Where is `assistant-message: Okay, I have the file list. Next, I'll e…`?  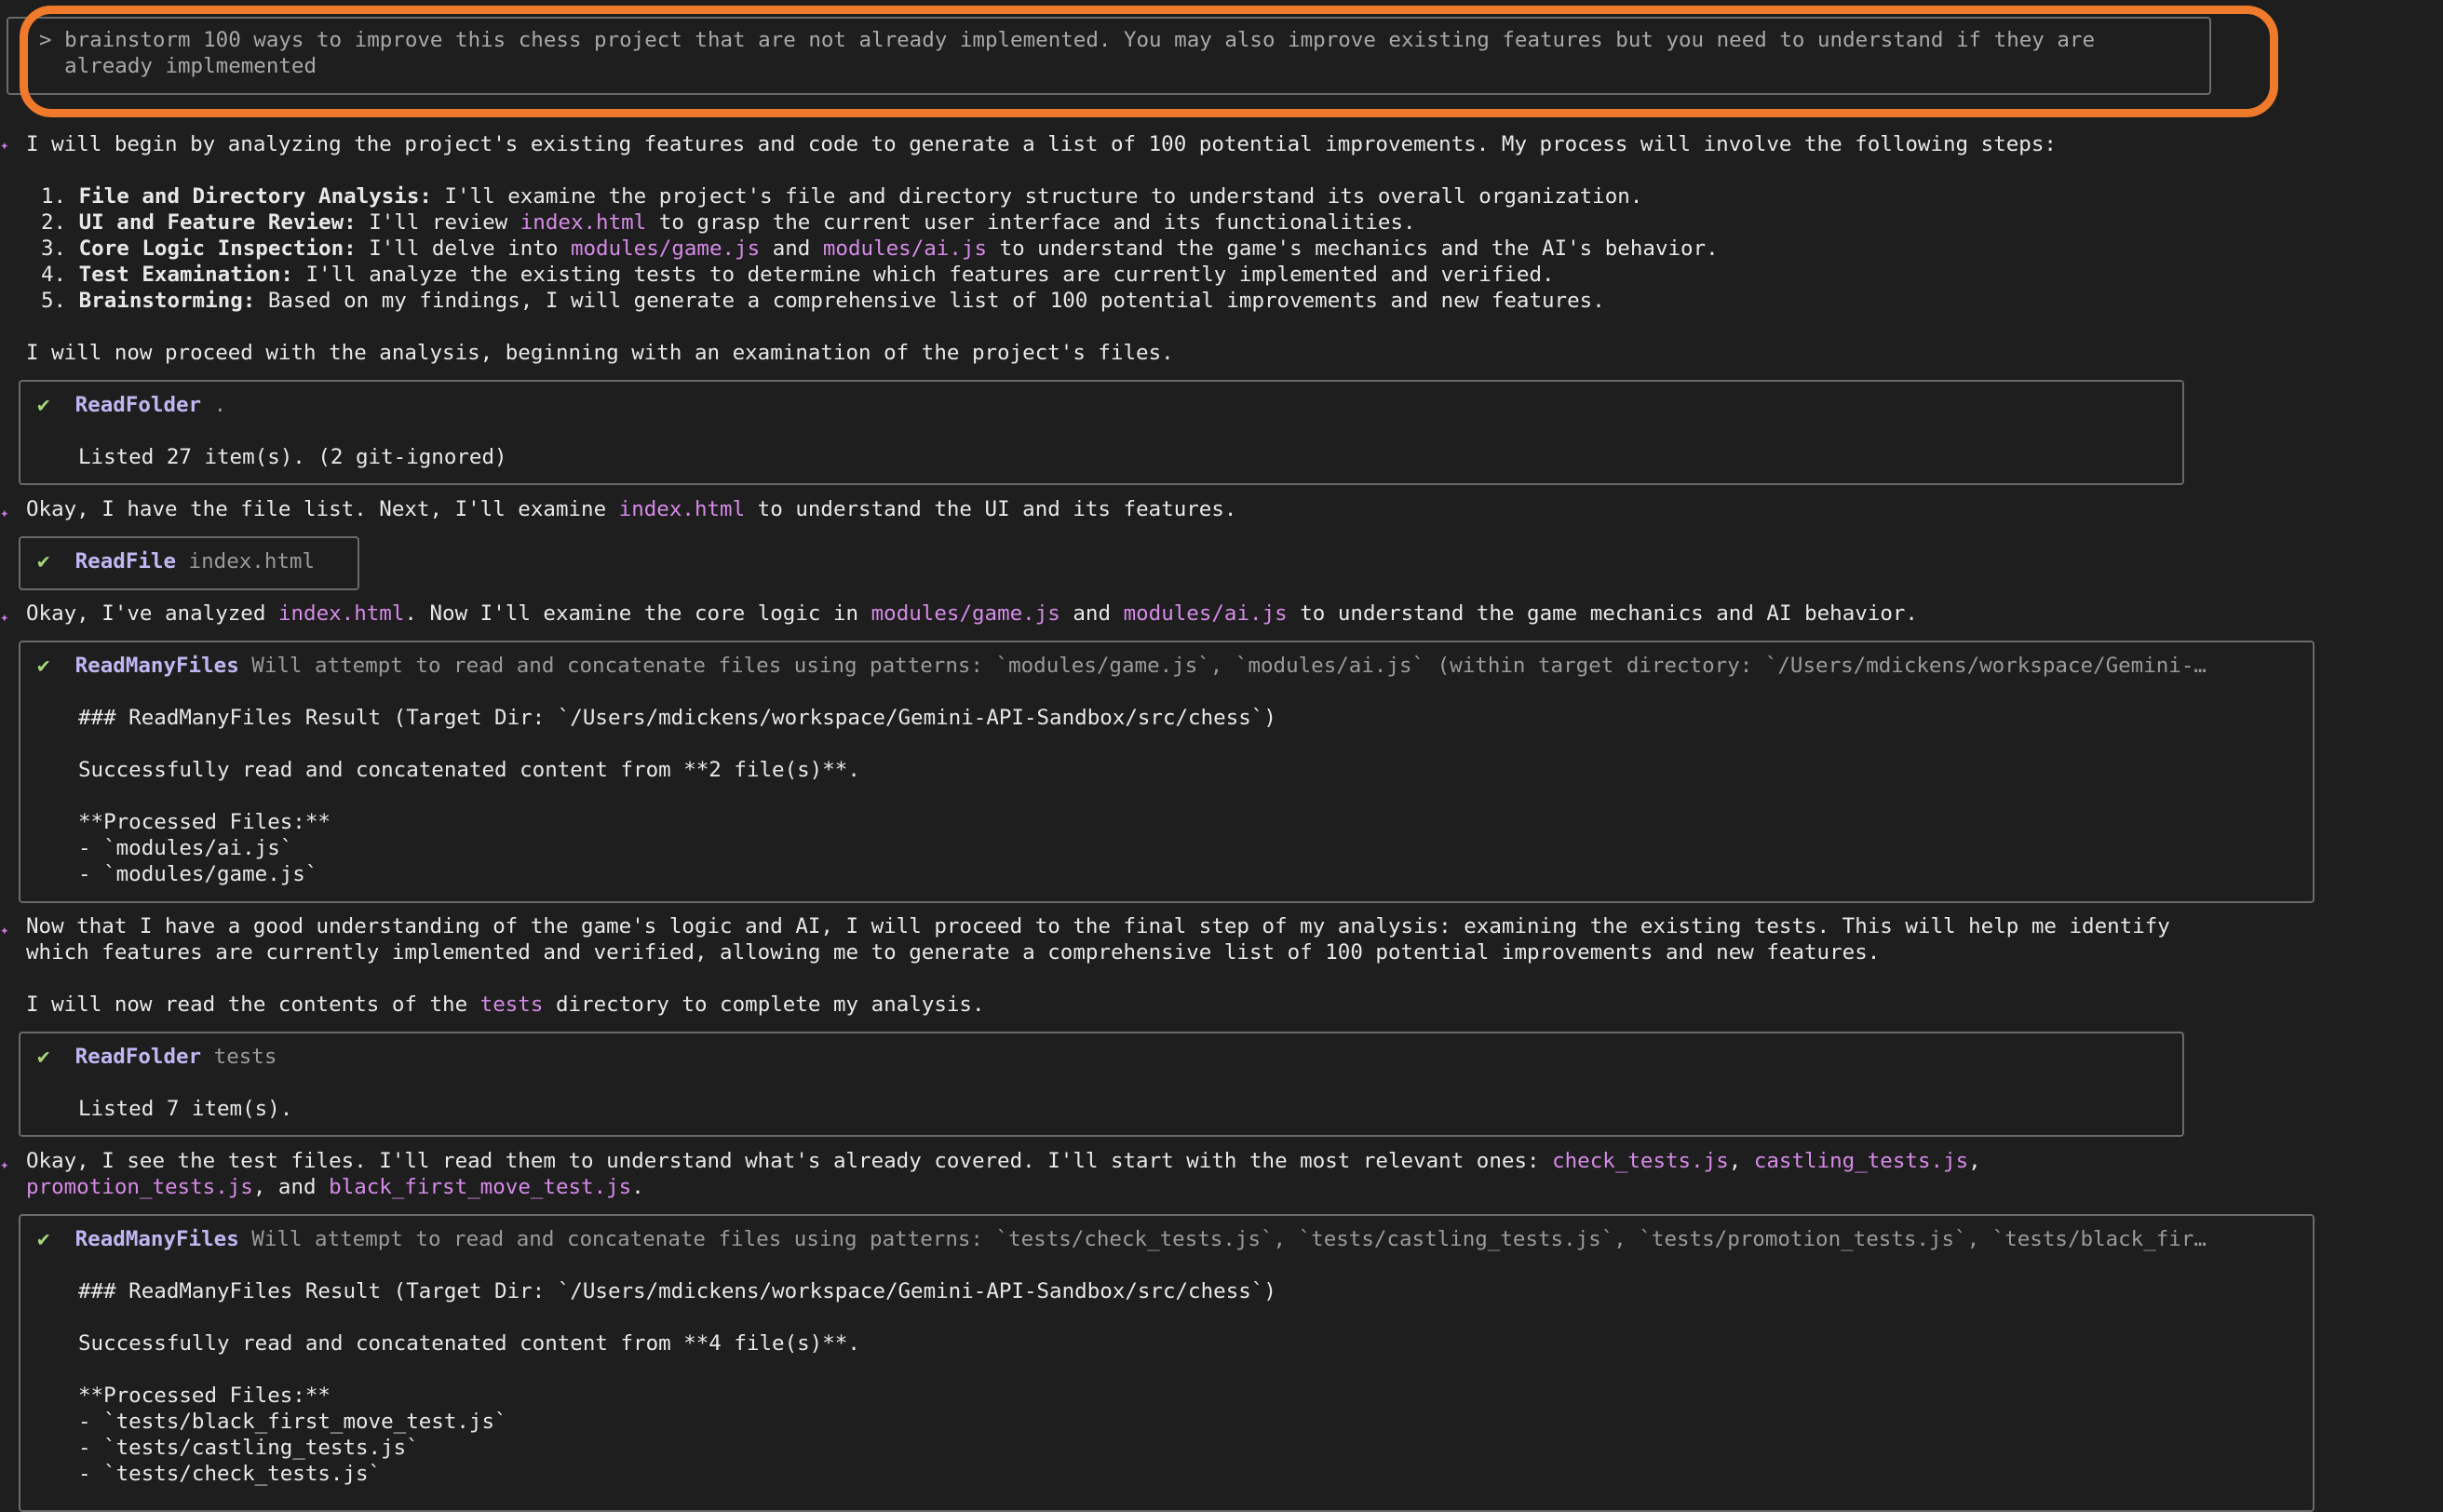
assistant-message: Okay, I have the file list. Next, I'll e… is located at coordinates (631, 509).